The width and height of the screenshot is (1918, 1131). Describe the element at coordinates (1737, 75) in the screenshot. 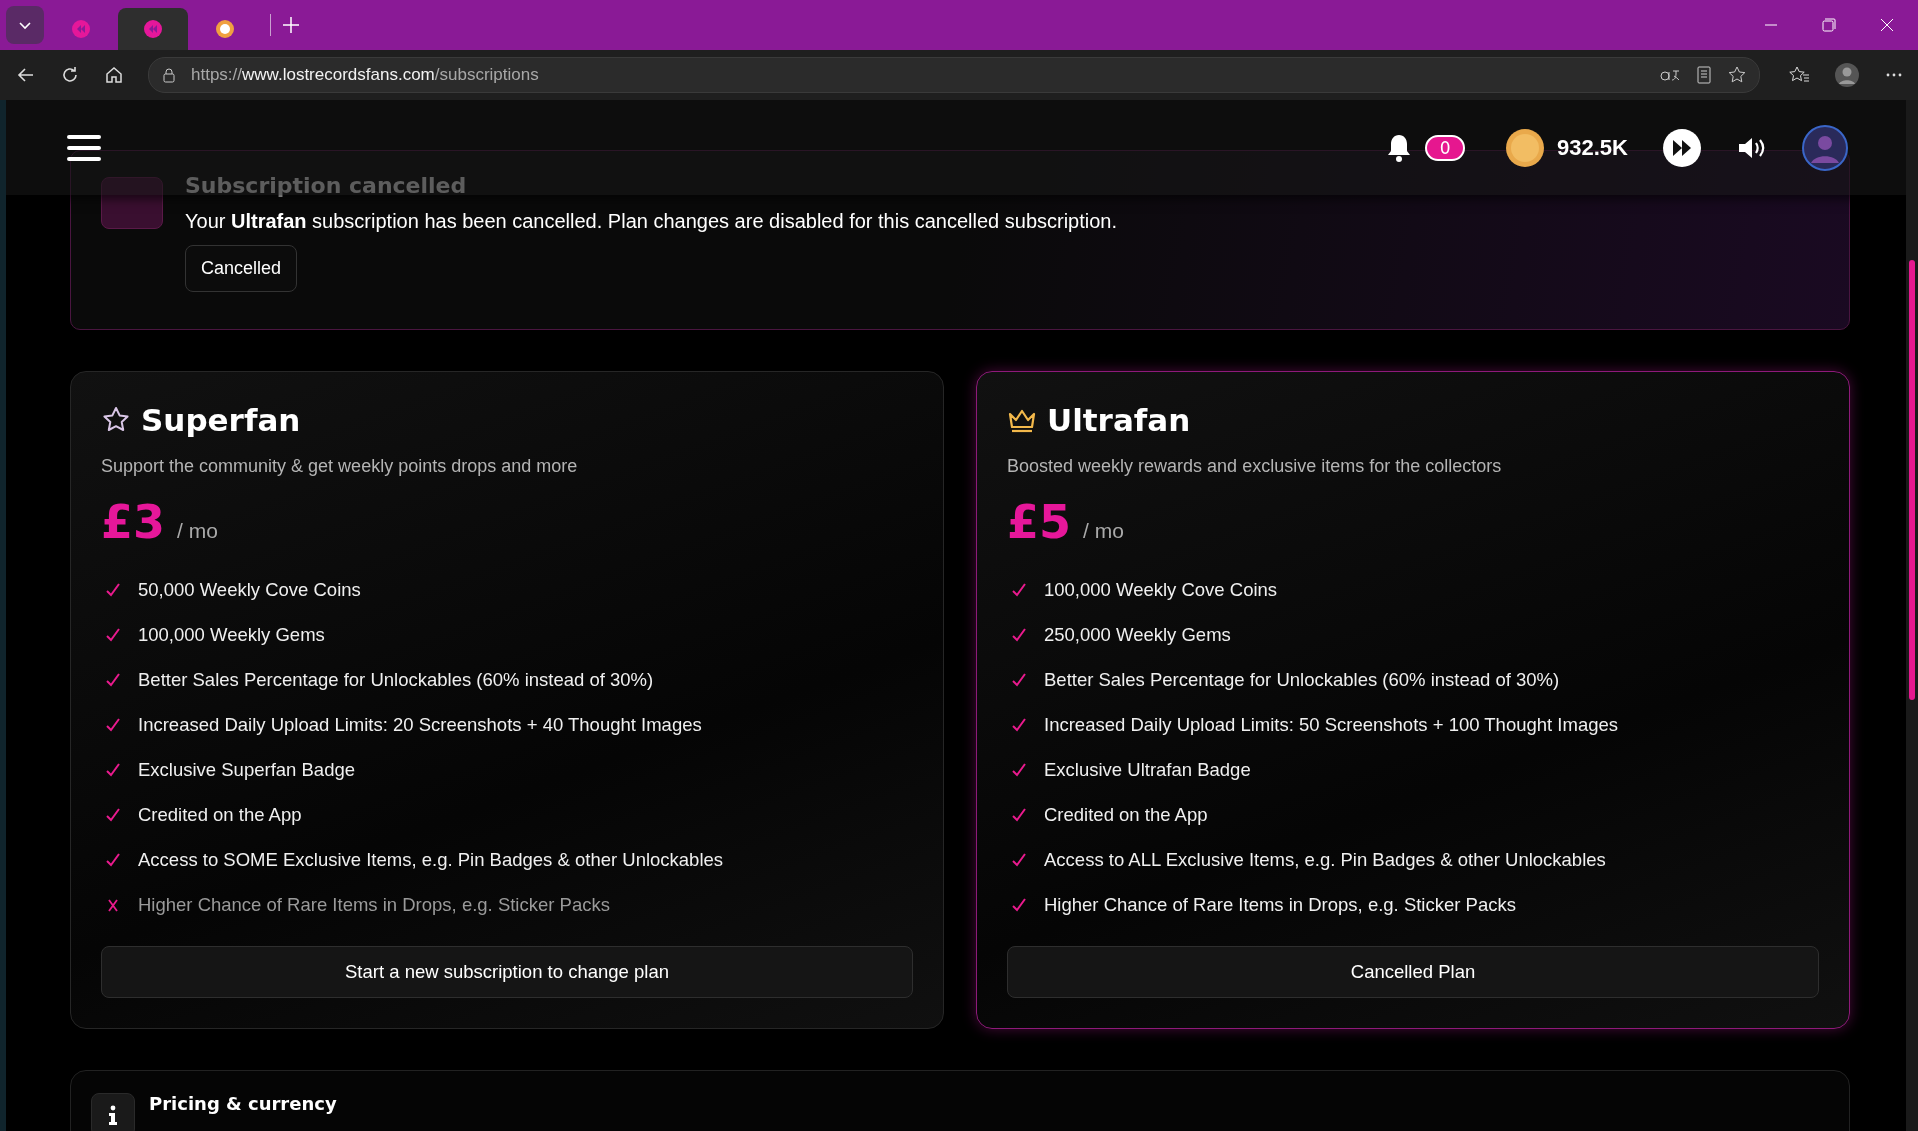

I see `star-icon` at that location.